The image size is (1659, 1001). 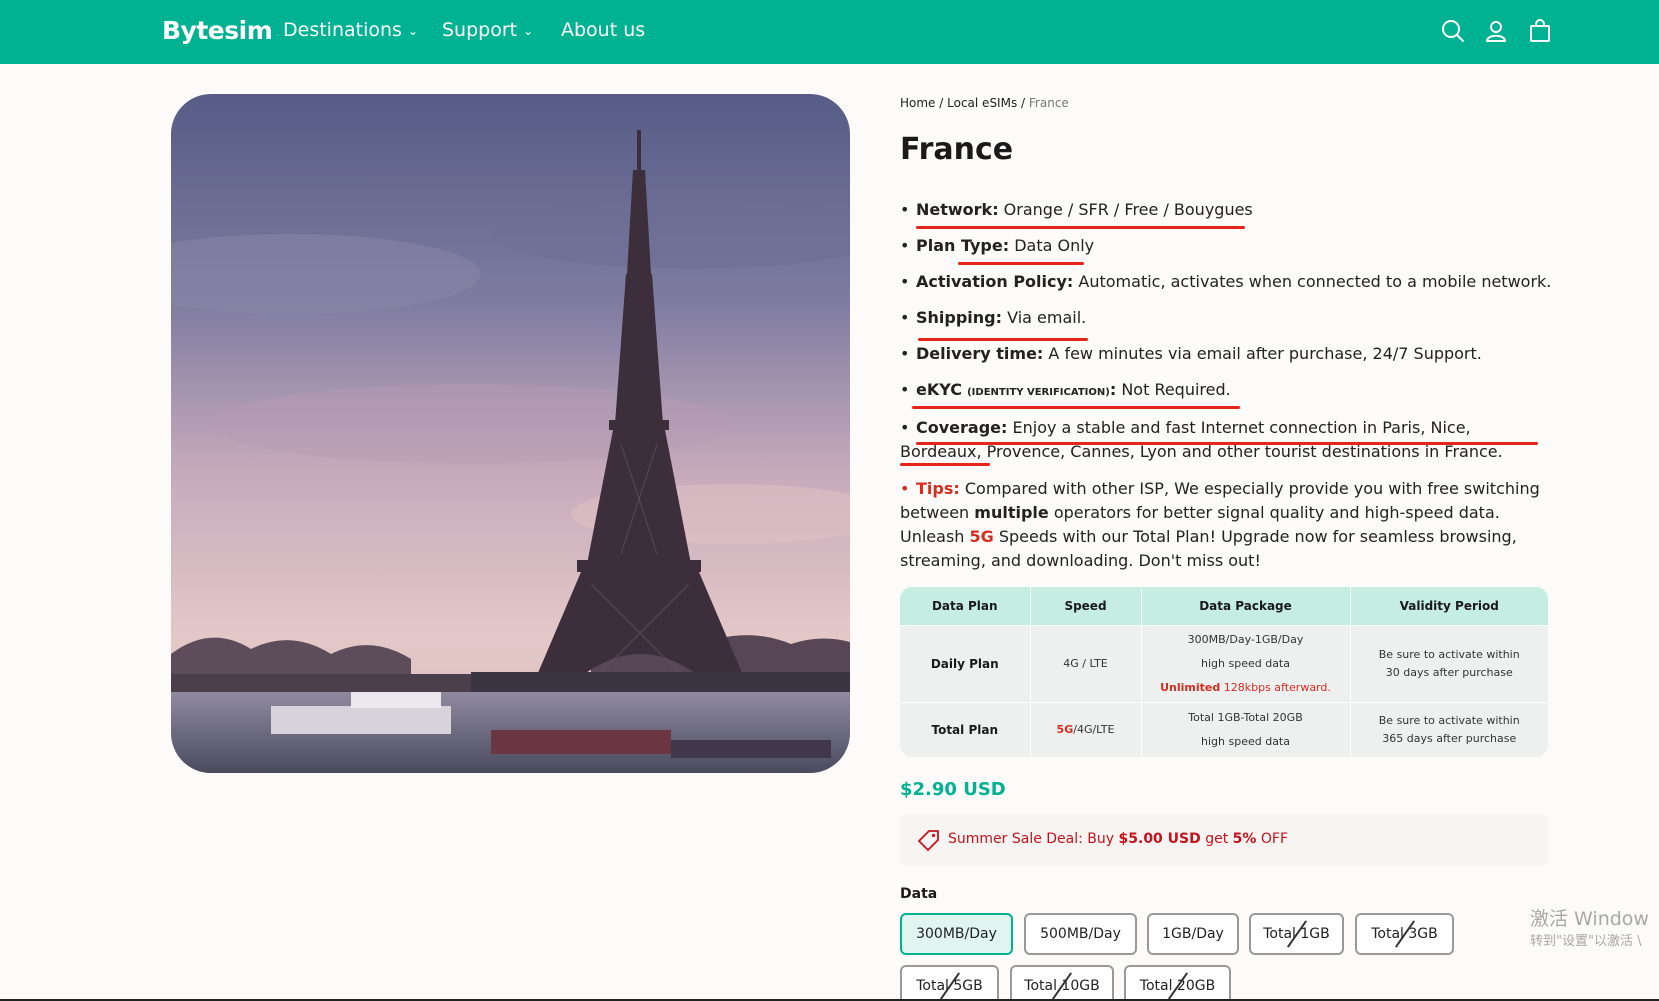 I want to click on package-line: Unlimited 128kbps afterward., so click(x=1246, y=688).